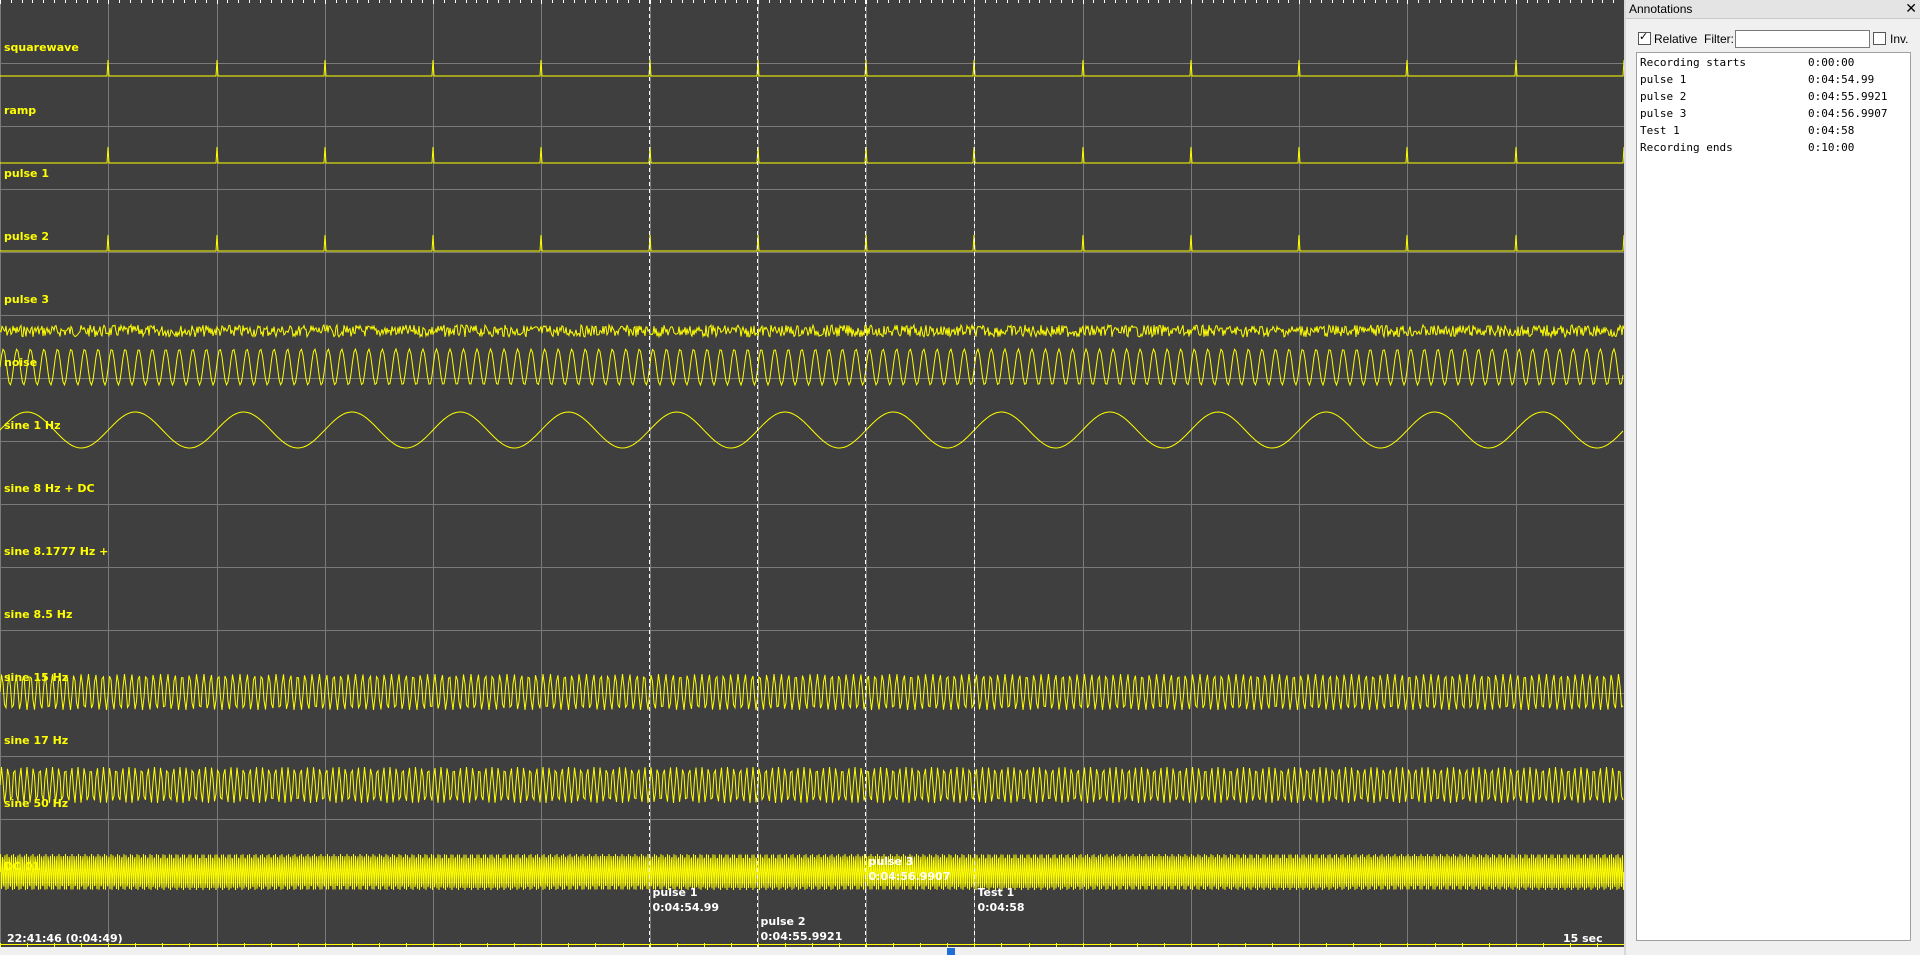  Describe the element at coordinates (41, 48) in the screenshot. I see `signal-label: squarewave` at that location.